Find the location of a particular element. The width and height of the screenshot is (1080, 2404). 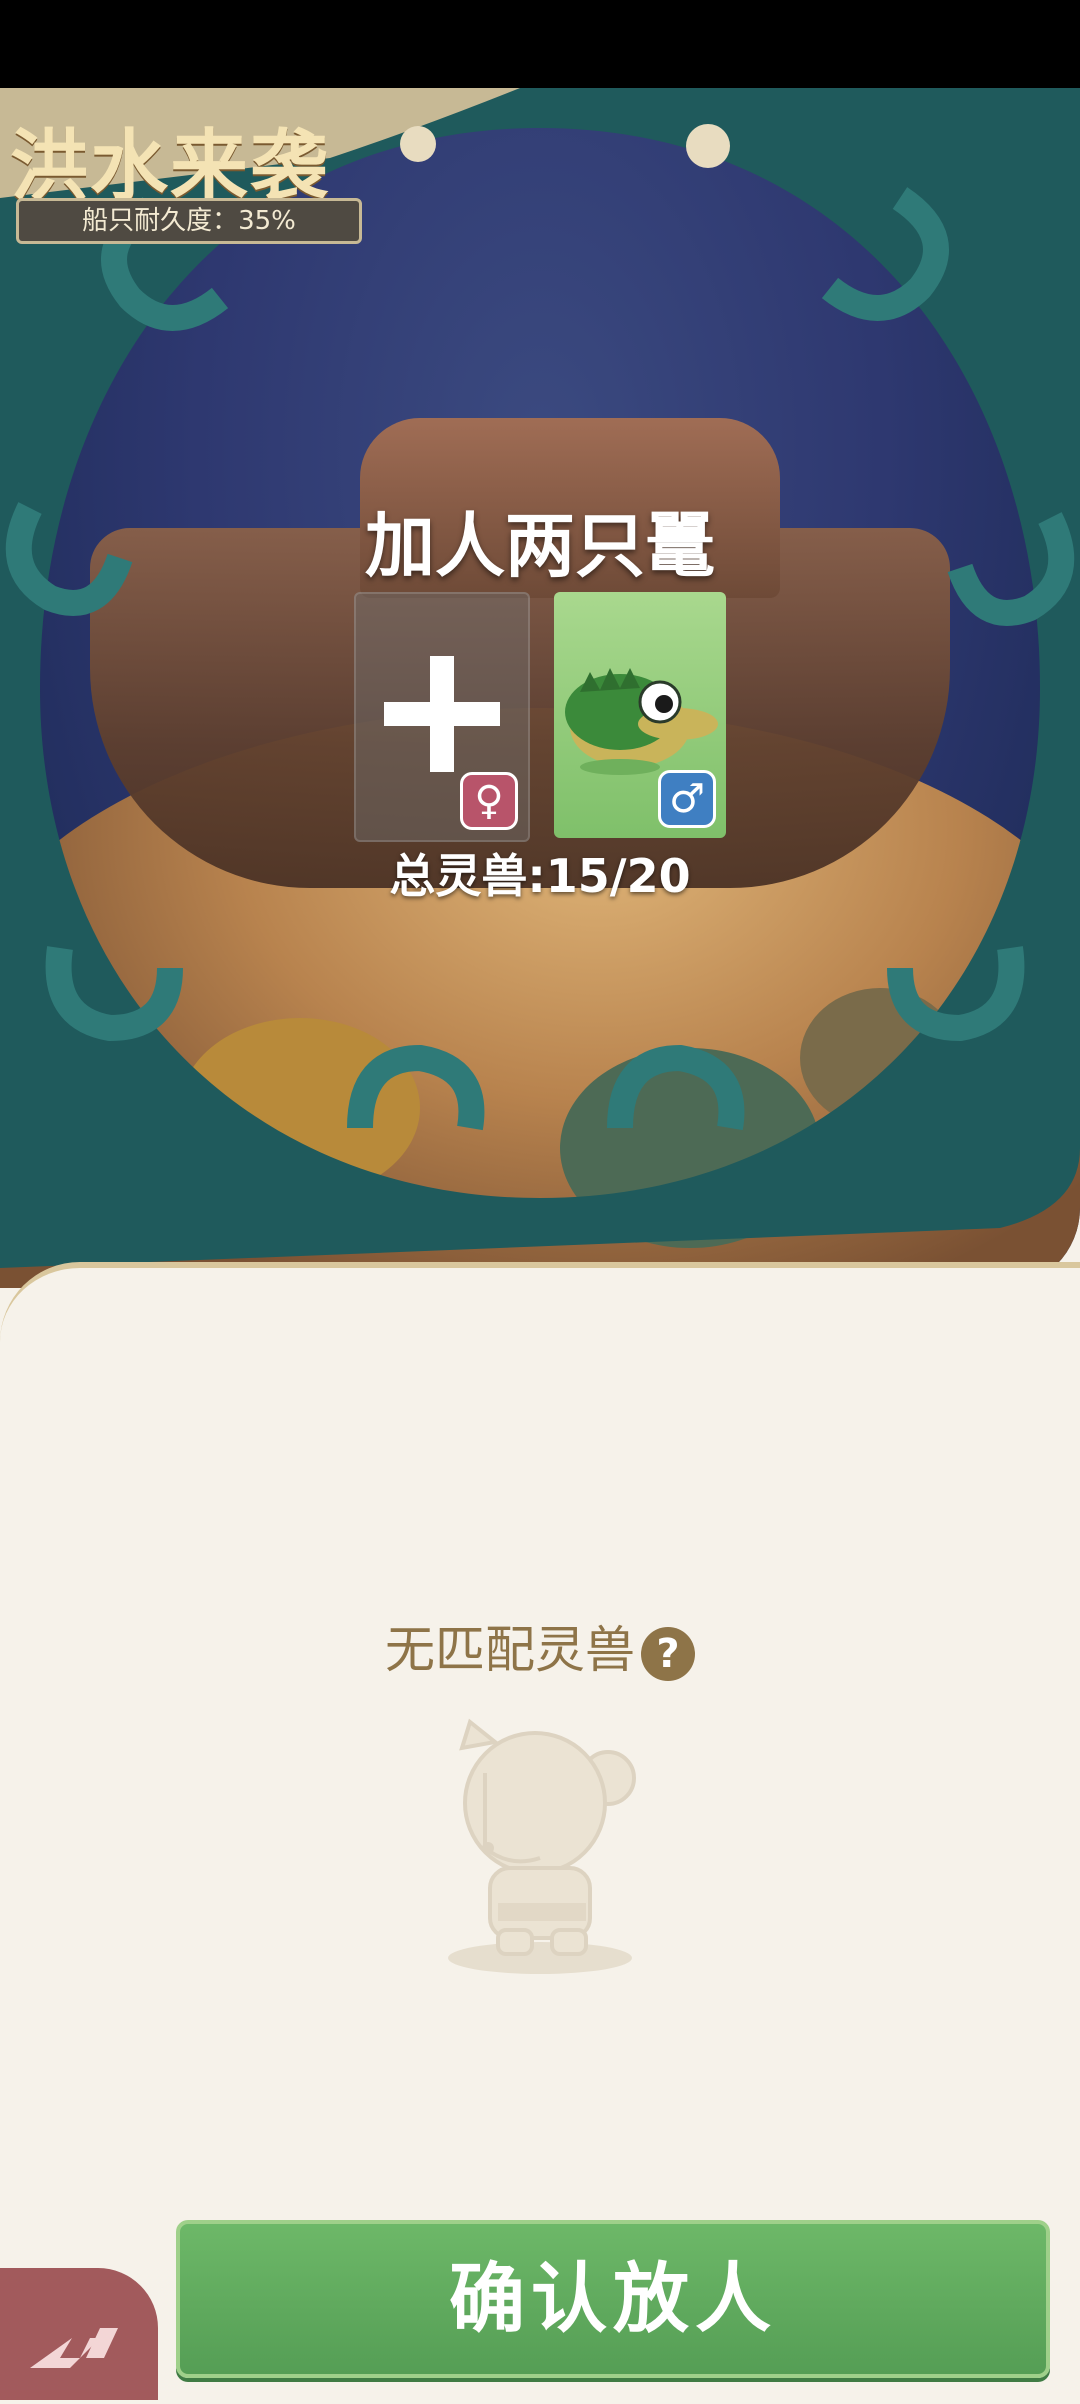

back-arrow-icon is located at coordinates (74, 2348).